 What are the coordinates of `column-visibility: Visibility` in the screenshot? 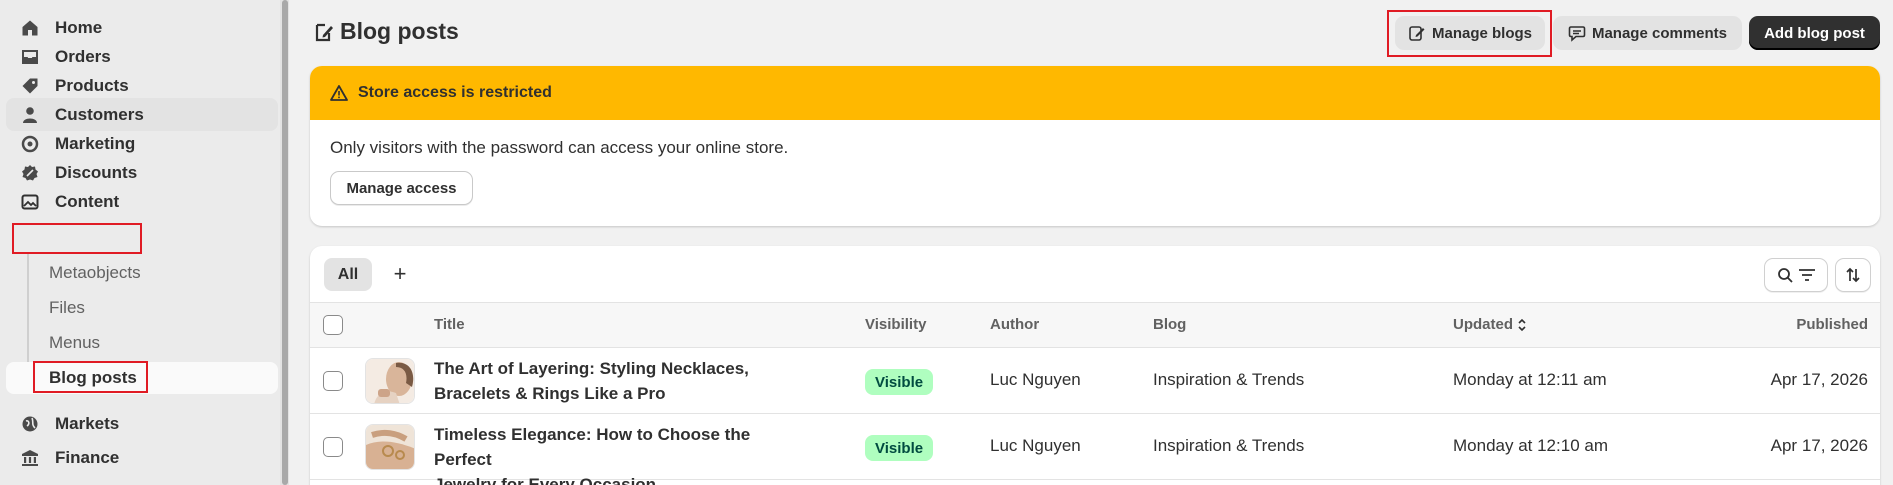 It's located at (896, 324).